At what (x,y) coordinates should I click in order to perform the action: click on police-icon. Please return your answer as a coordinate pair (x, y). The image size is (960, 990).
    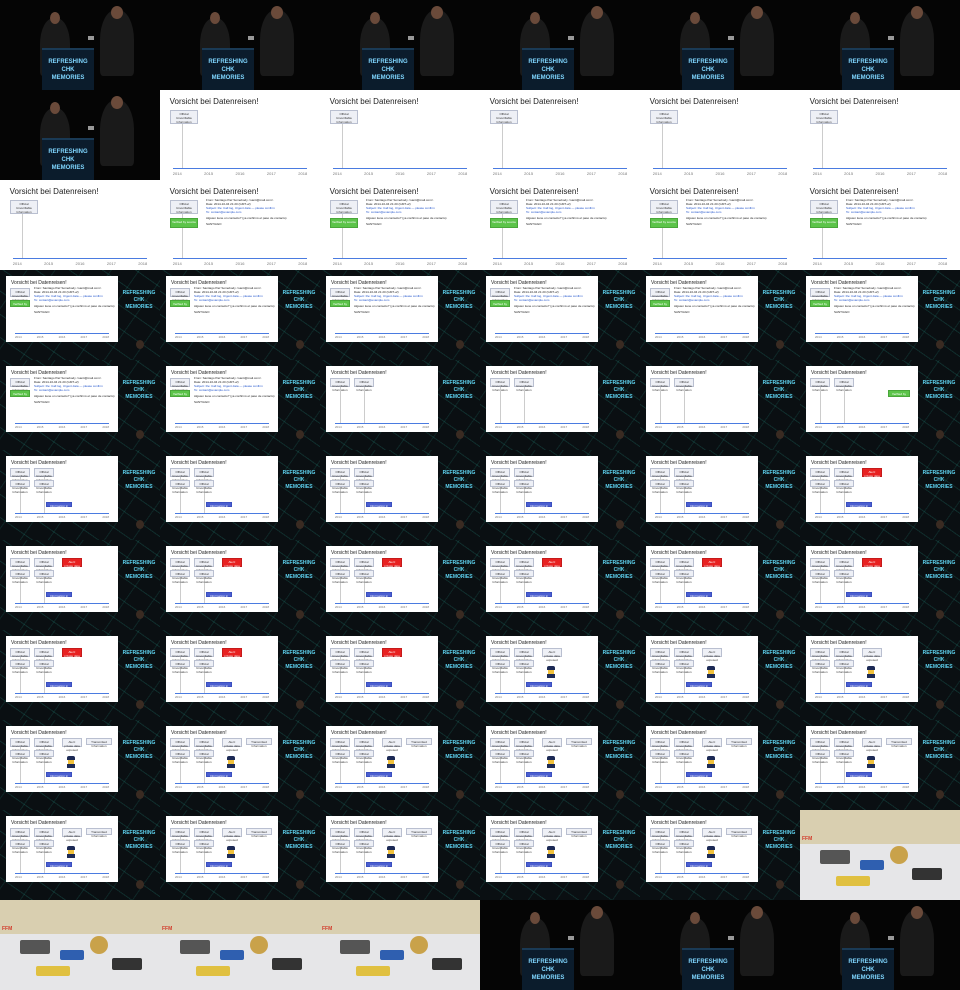
    Looking at the image, I should click on (231, 762).